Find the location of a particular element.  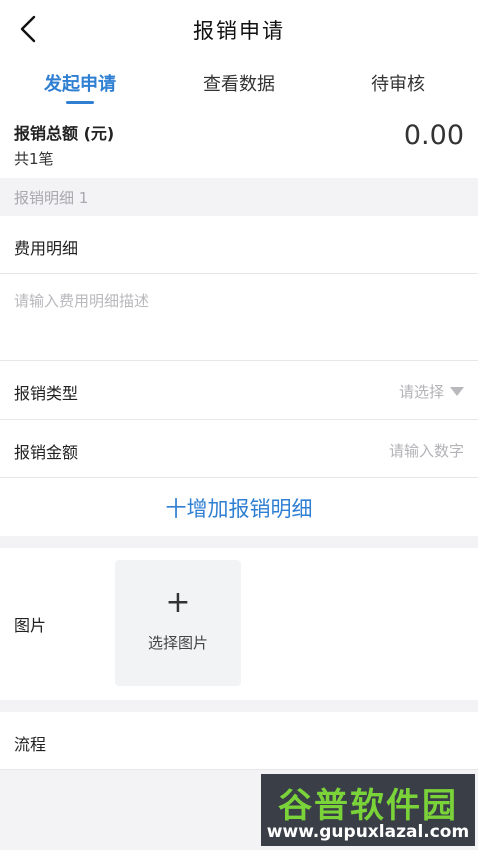

watermark-logo: 谷普软件园 www.gupuxlazal.com is located at coordinates (368, 810).